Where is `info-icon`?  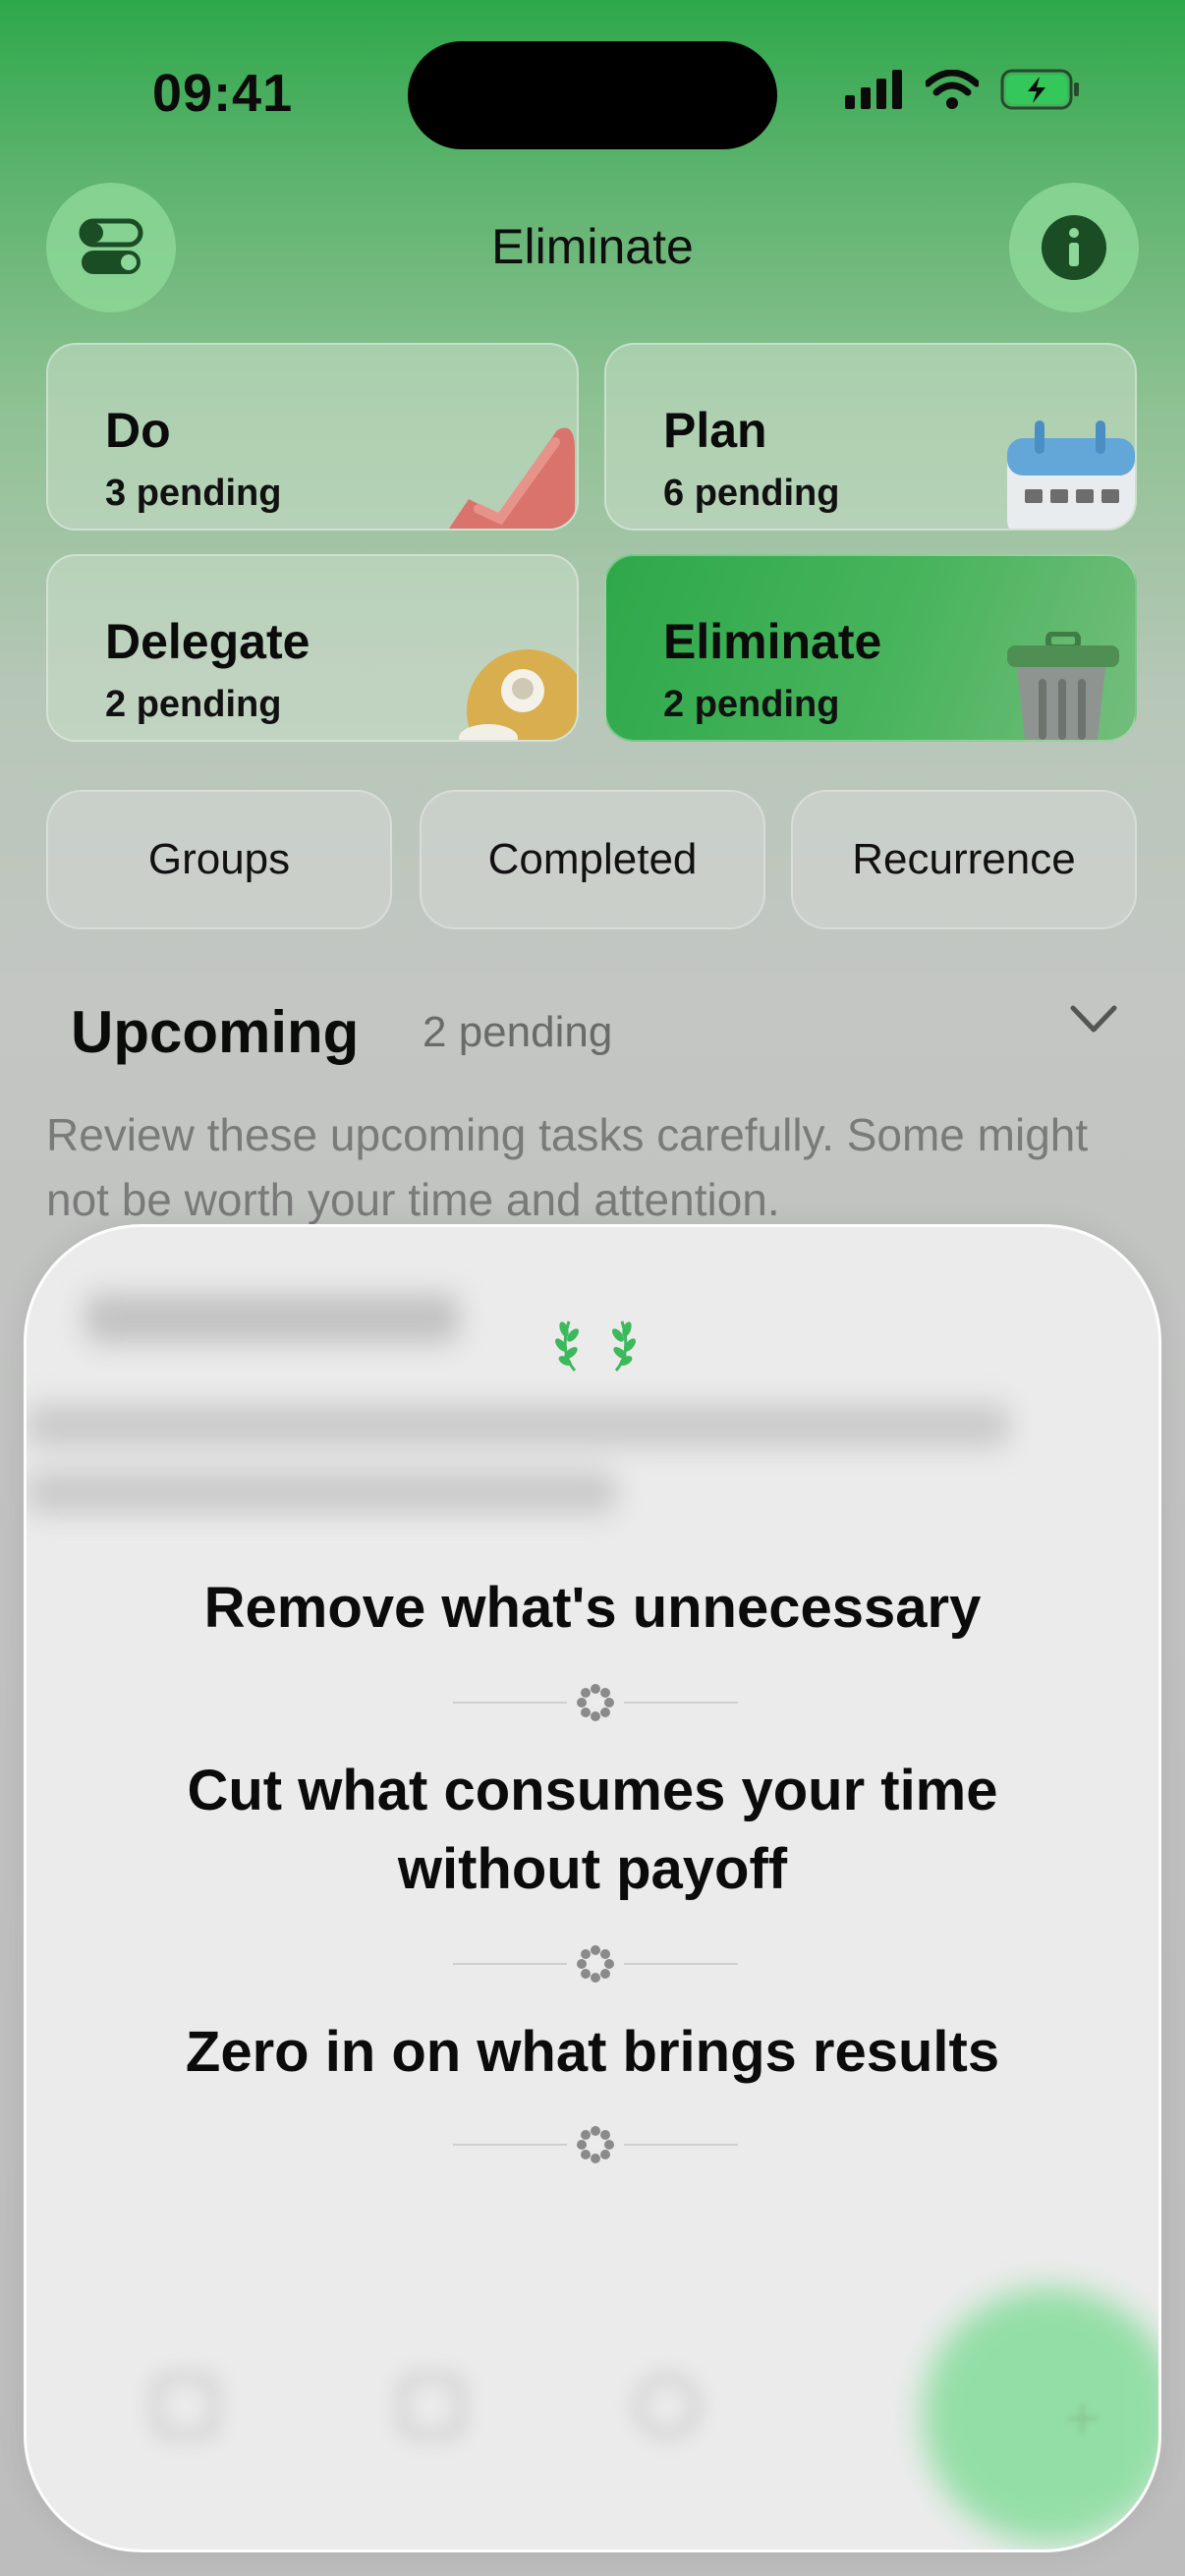 info-icon is located at coordinates (1074, 247).